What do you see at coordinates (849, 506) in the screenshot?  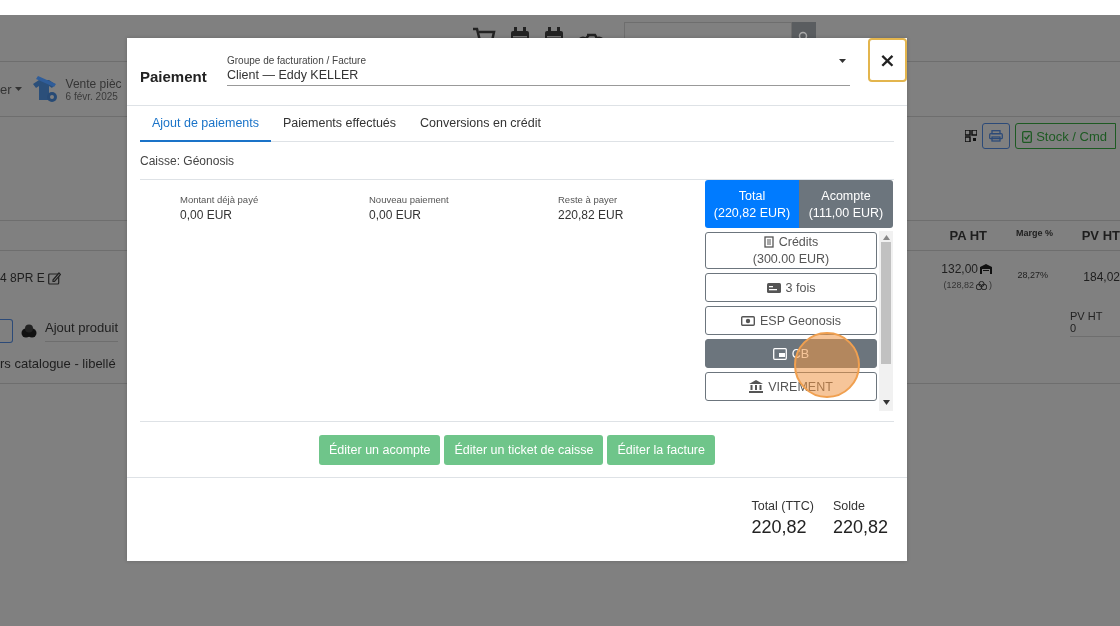 I see `total-label: Solde` at bounding box center [849, 506].